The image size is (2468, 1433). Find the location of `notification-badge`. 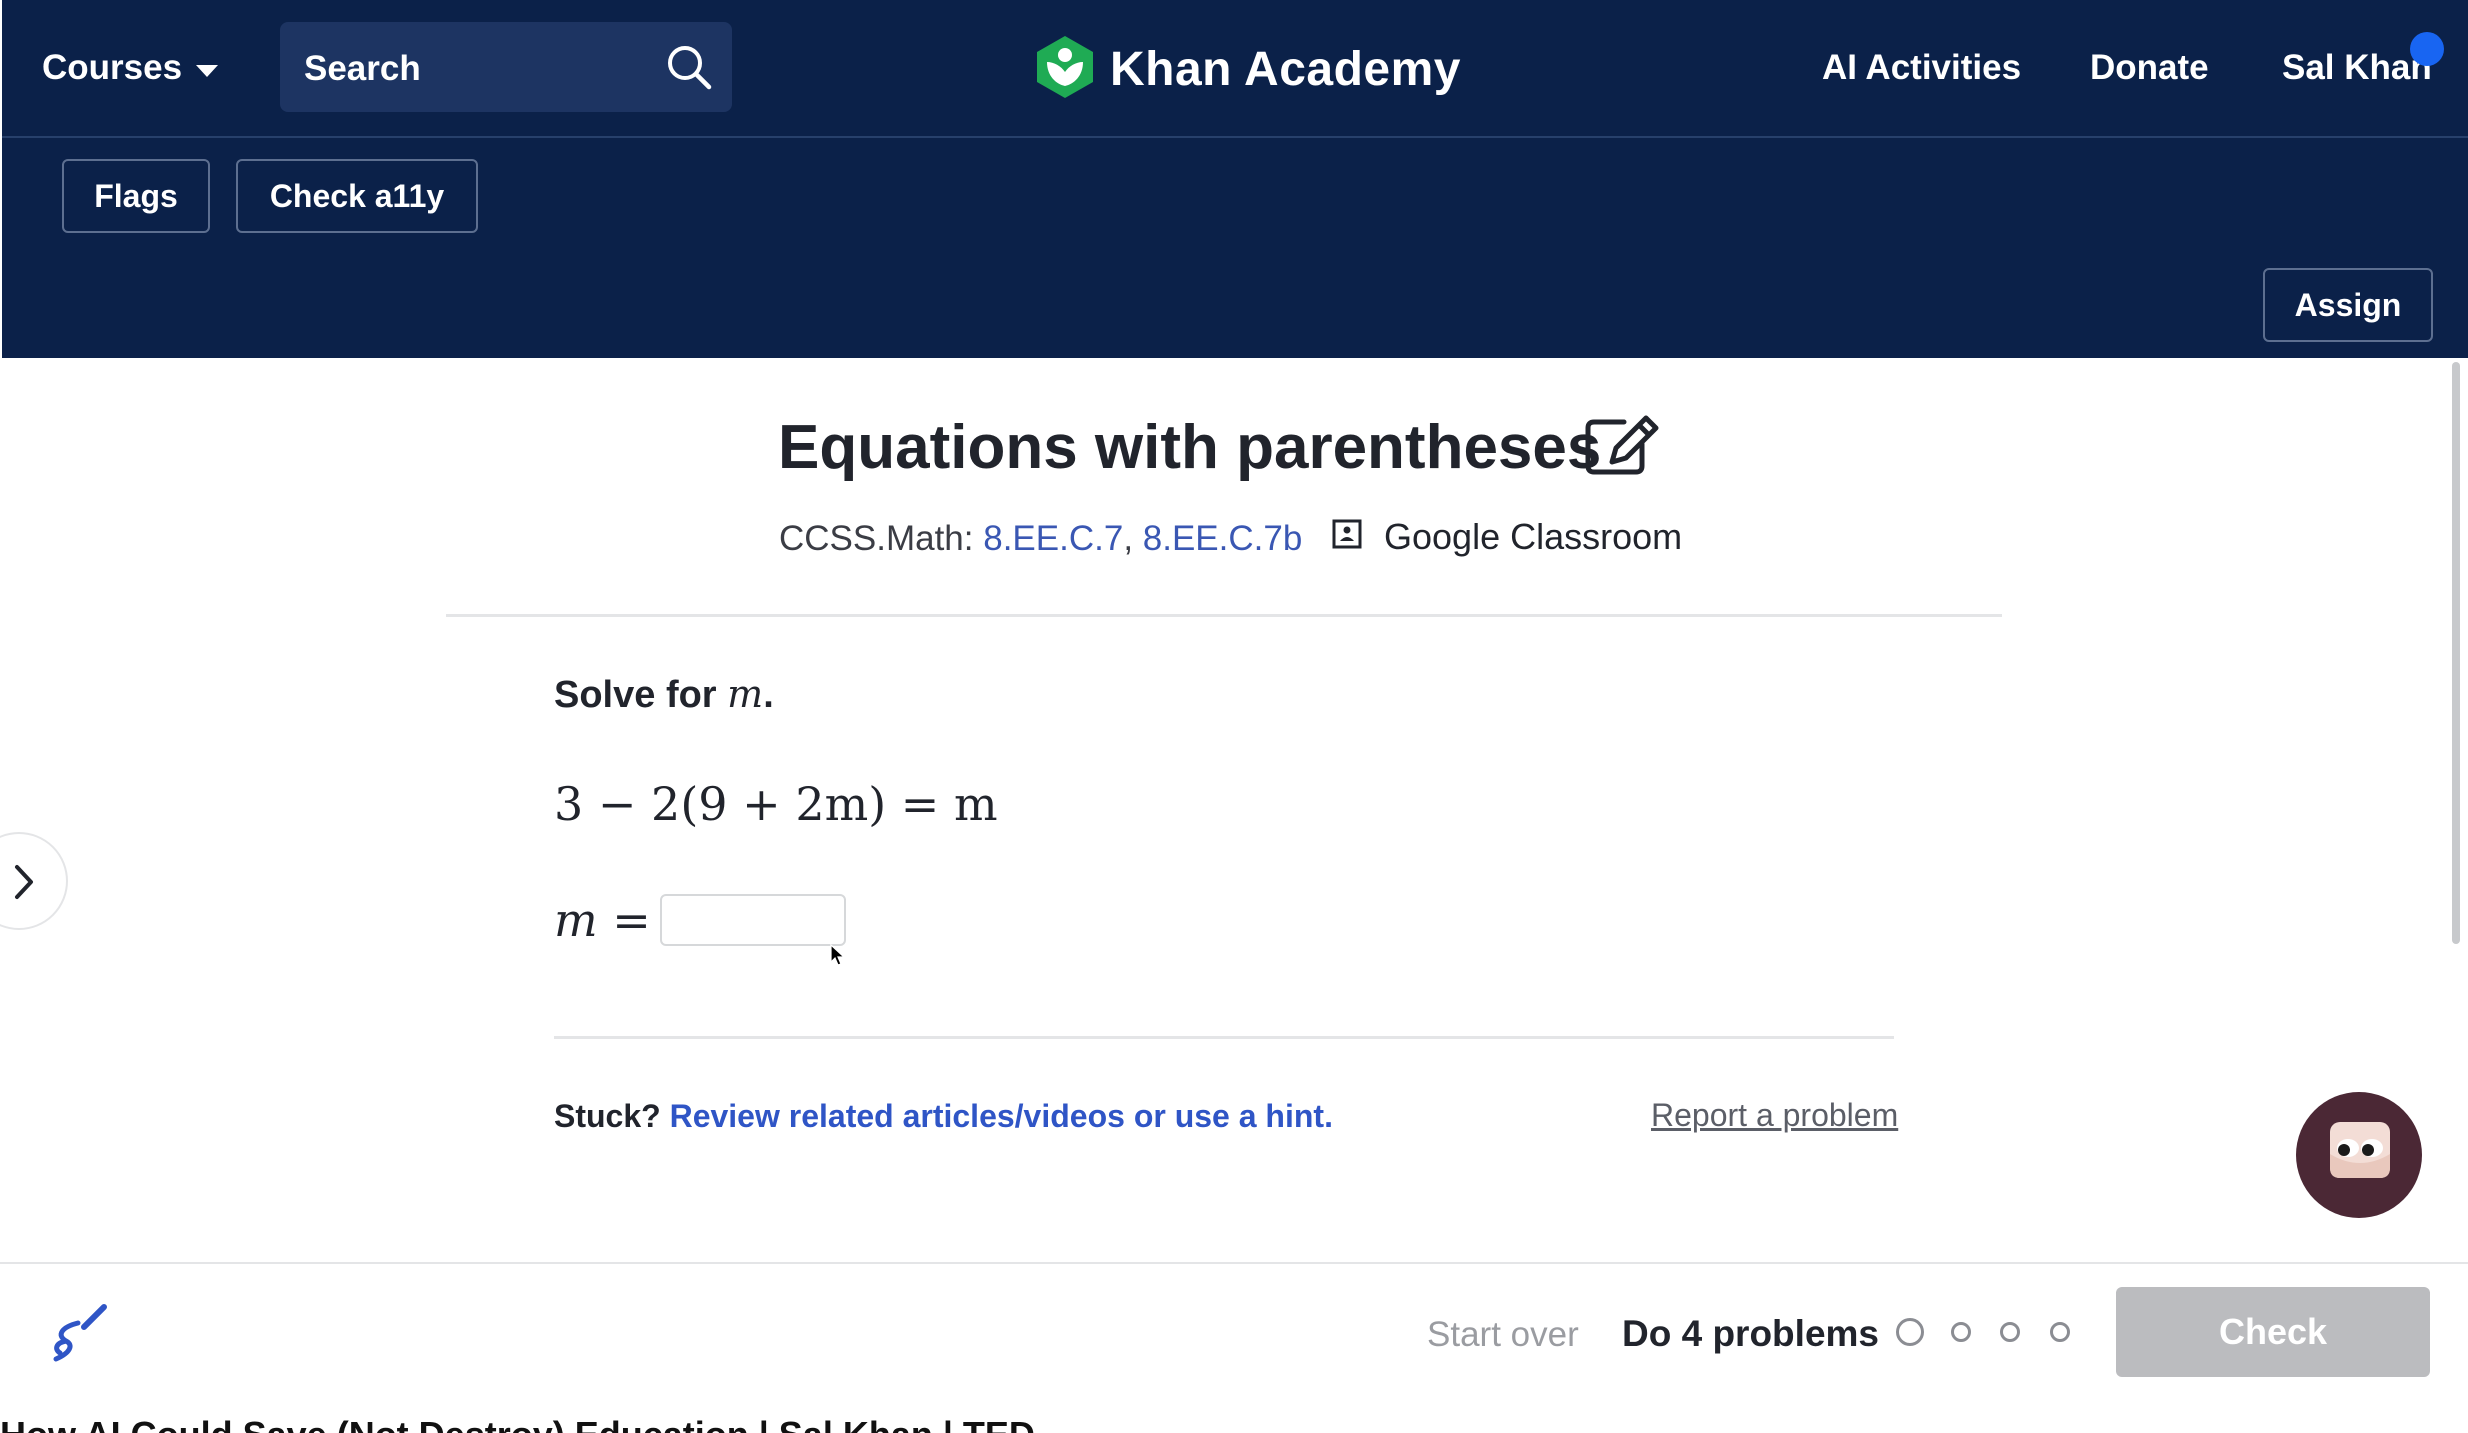

notification-badge is located at coordinates (2427, 49).